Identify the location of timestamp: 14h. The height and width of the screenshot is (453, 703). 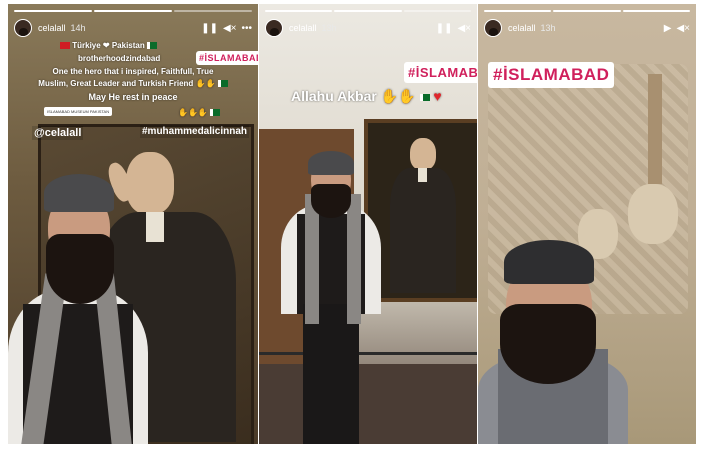
(78, 28).